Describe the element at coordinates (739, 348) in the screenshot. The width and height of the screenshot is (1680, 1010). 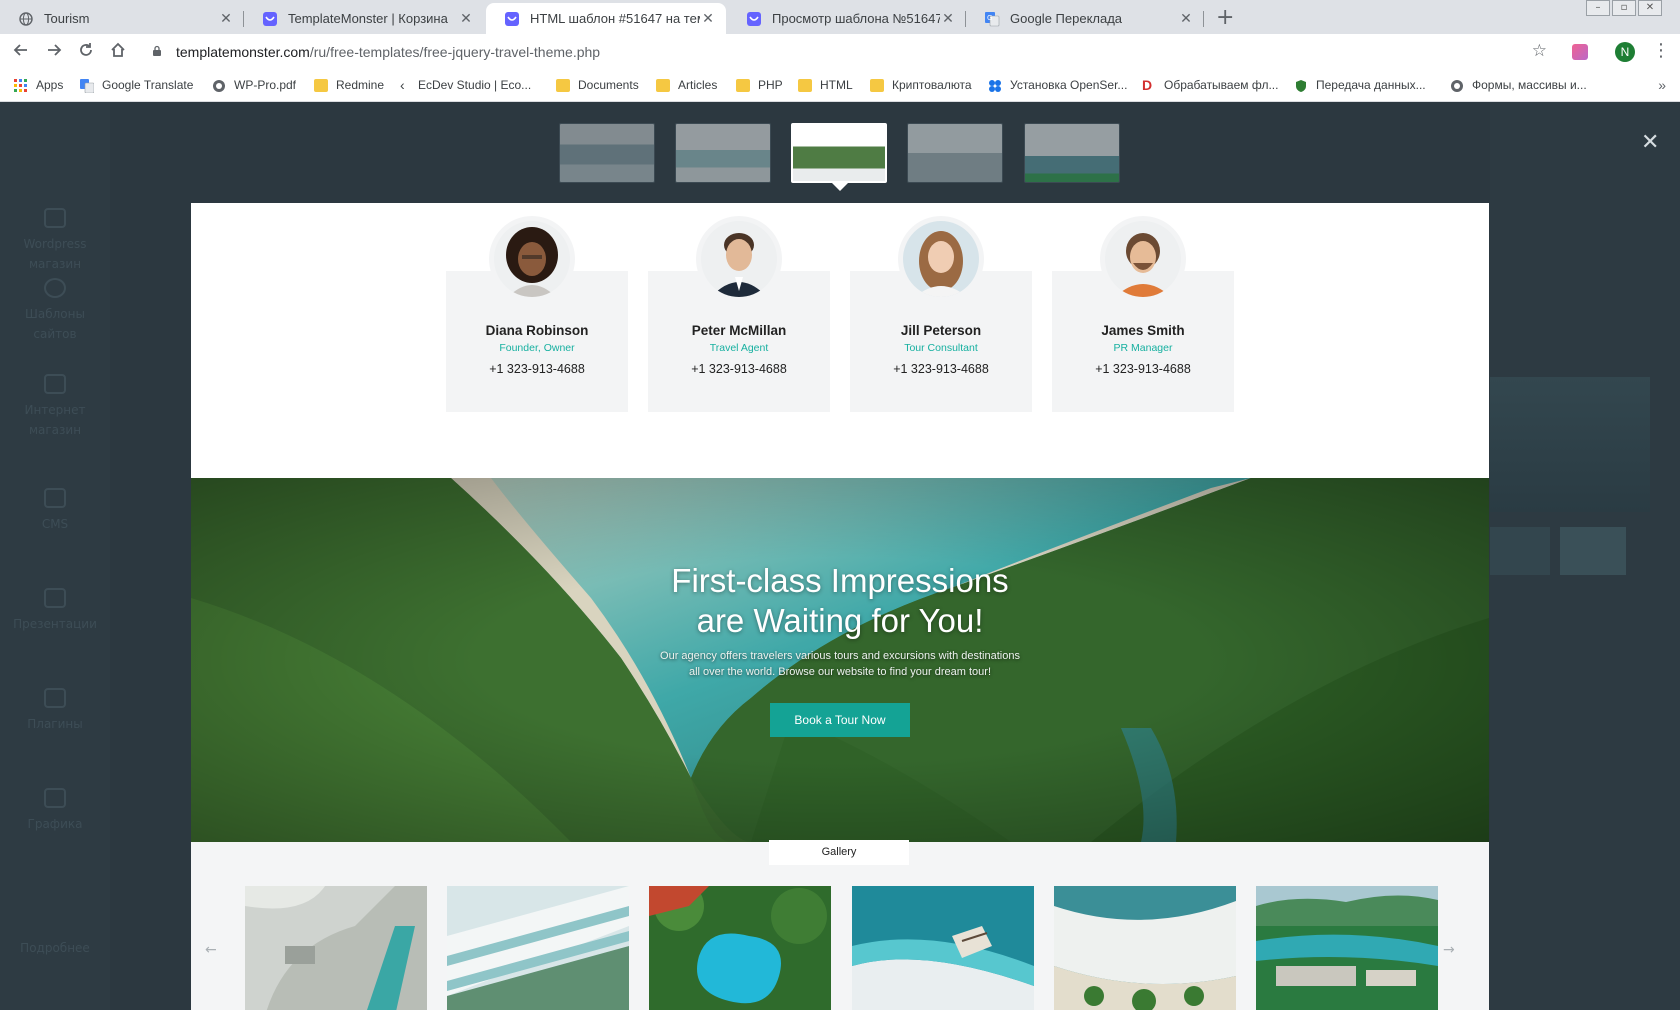
I see `member-role: Travel Agent` at that location.